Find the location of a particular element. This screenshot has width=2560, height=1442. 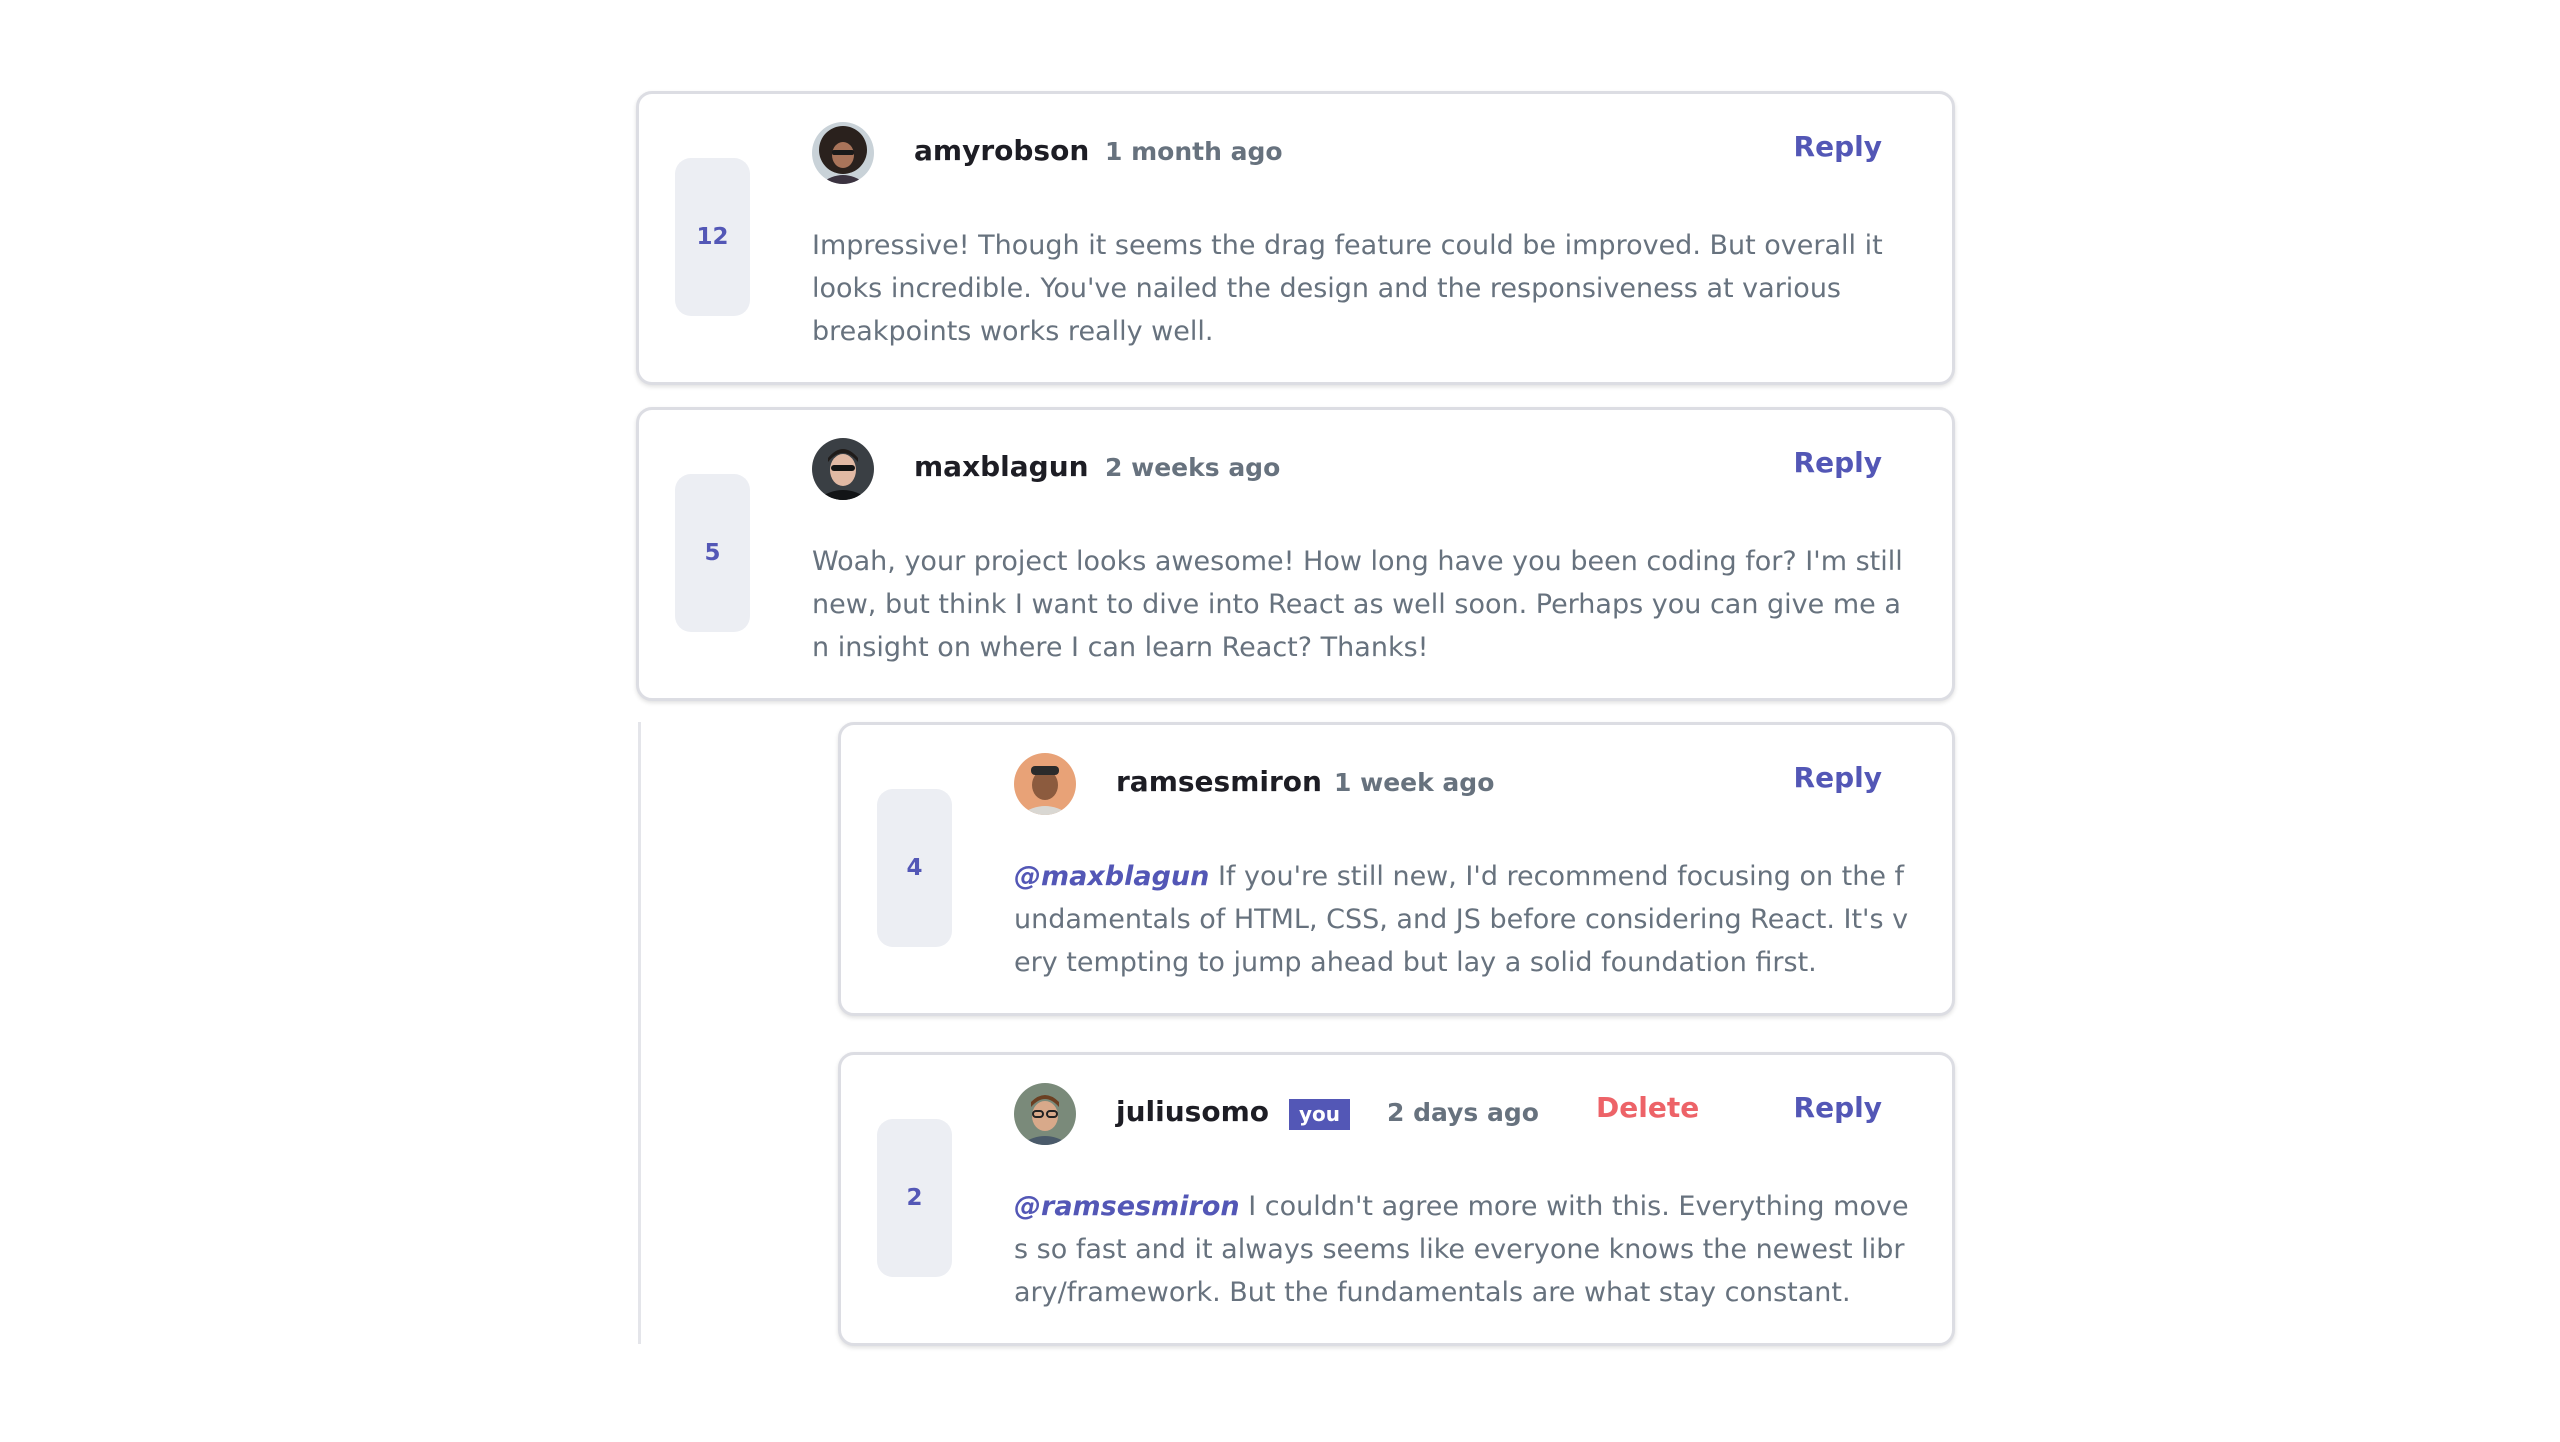

avatar-ramsesmiron-icon is located at coordinates (1045, 784).